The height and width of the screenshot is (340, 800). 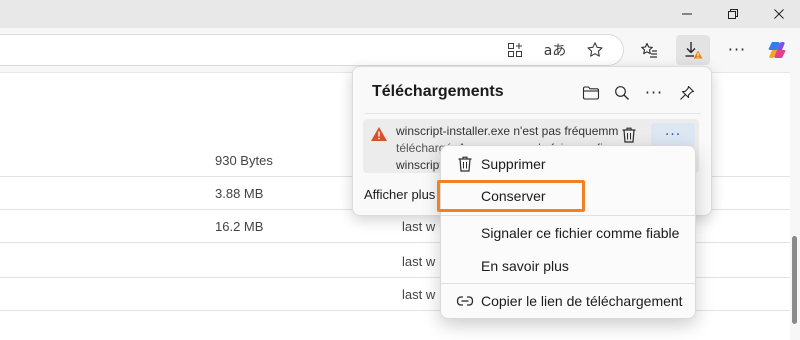 What do you see at coordinates (400, 14) in the screenshot?
I see `title-bar` at bounding box center [400, 14].